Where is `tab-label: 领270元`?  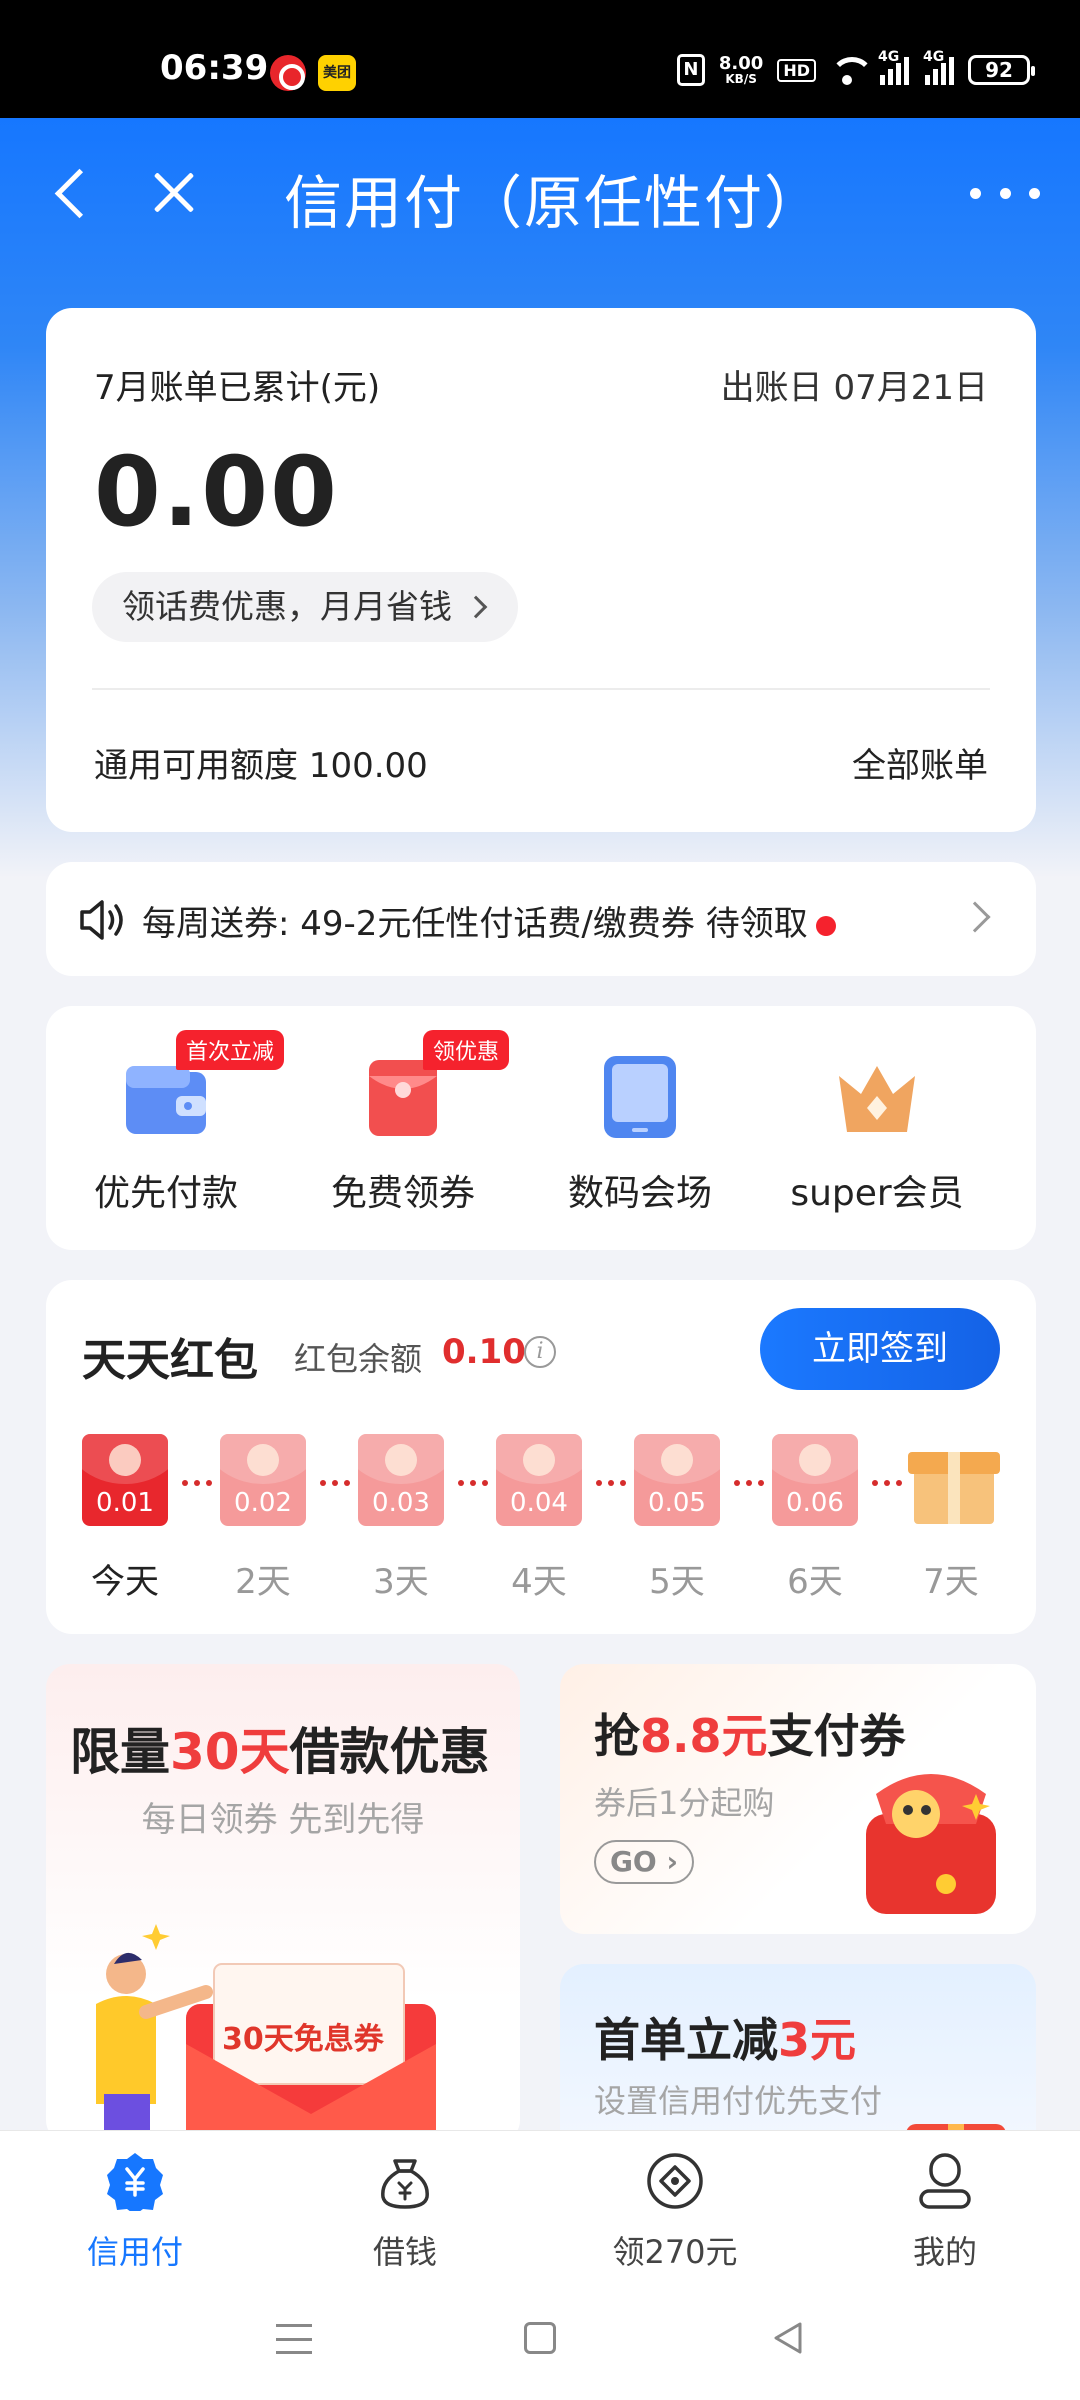 tab-label: 领270元 is located at coordinates (675, 2252).